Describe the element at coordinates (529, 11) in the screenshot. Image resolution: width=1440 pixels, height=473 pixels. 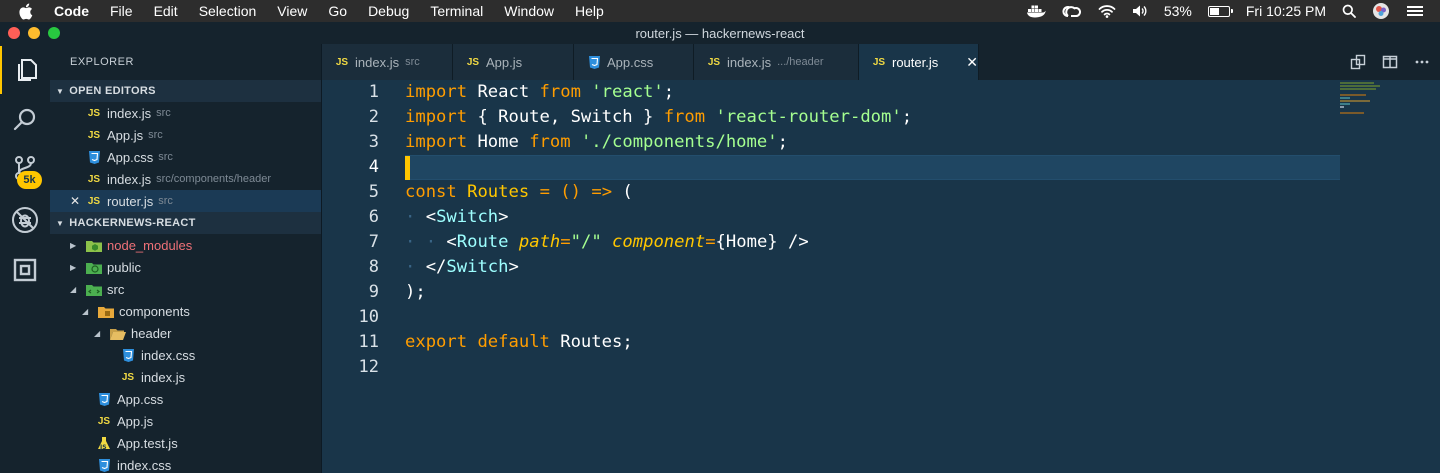
I see `menu-window: Window` at that location.